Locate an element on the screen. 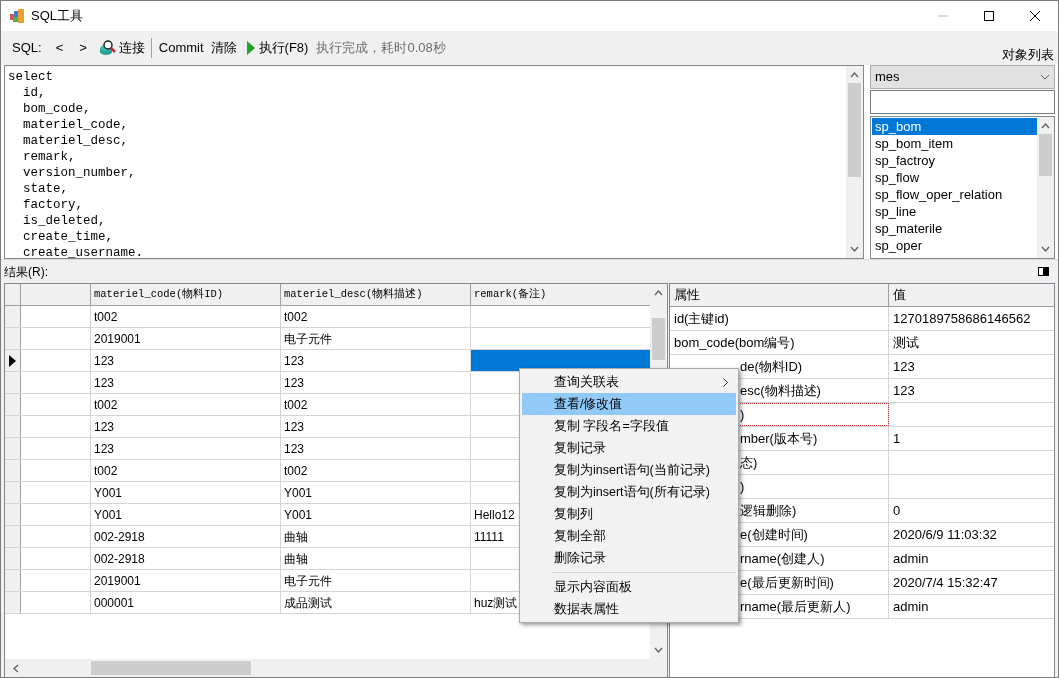 The height and width of the screenshot is (678, 1059). results-label: 结果(R): is located at coordinates (26, 272).